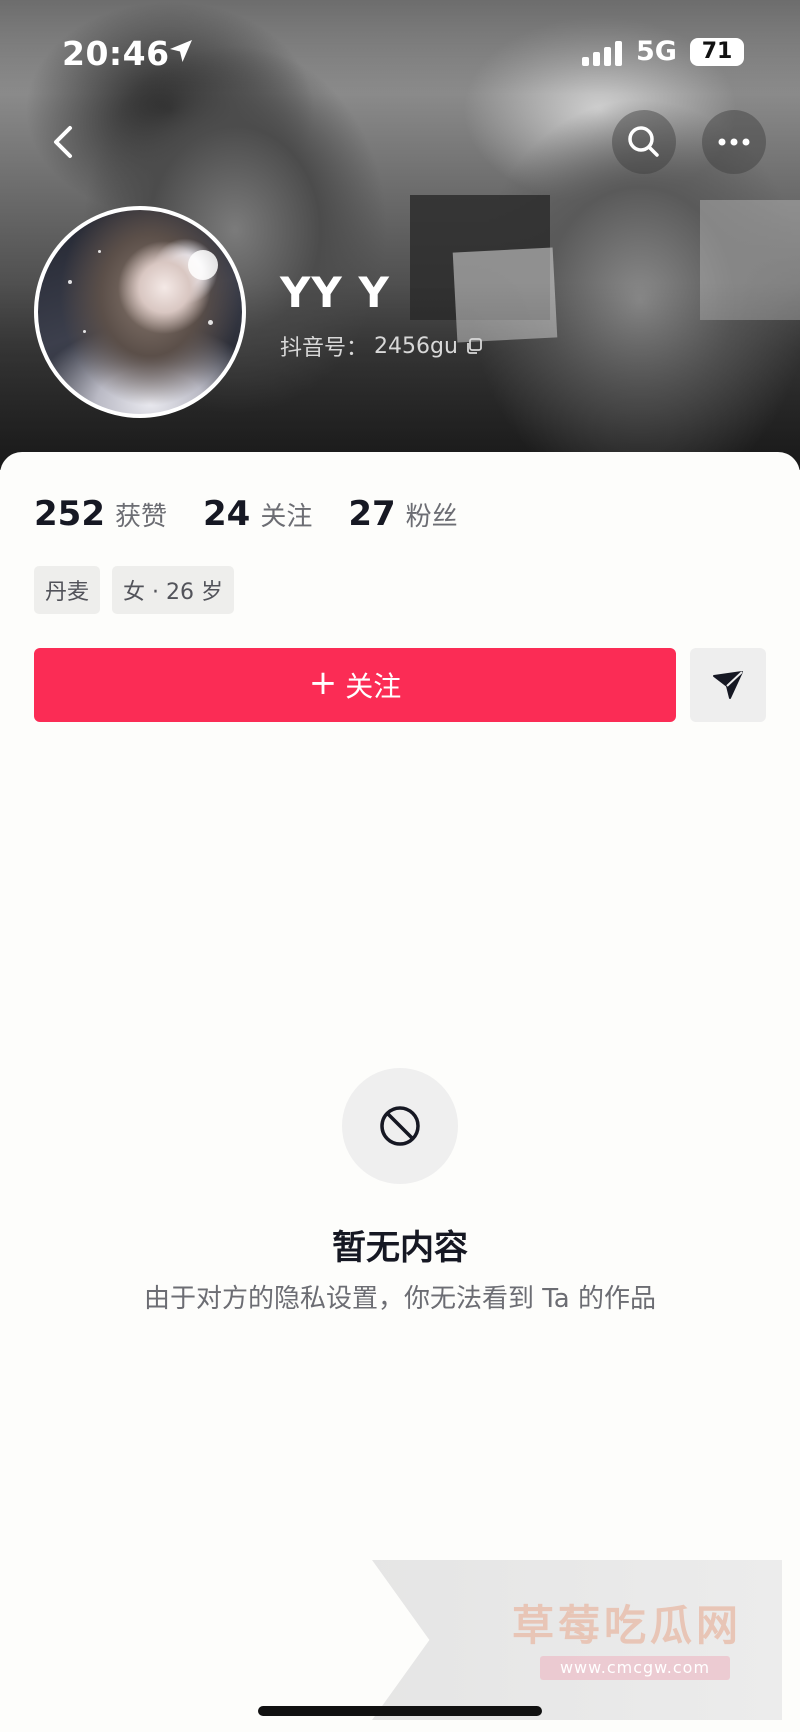 The width and height of the screenshot is (800, 1732). I want to click on back-icon, so click(63, 142).